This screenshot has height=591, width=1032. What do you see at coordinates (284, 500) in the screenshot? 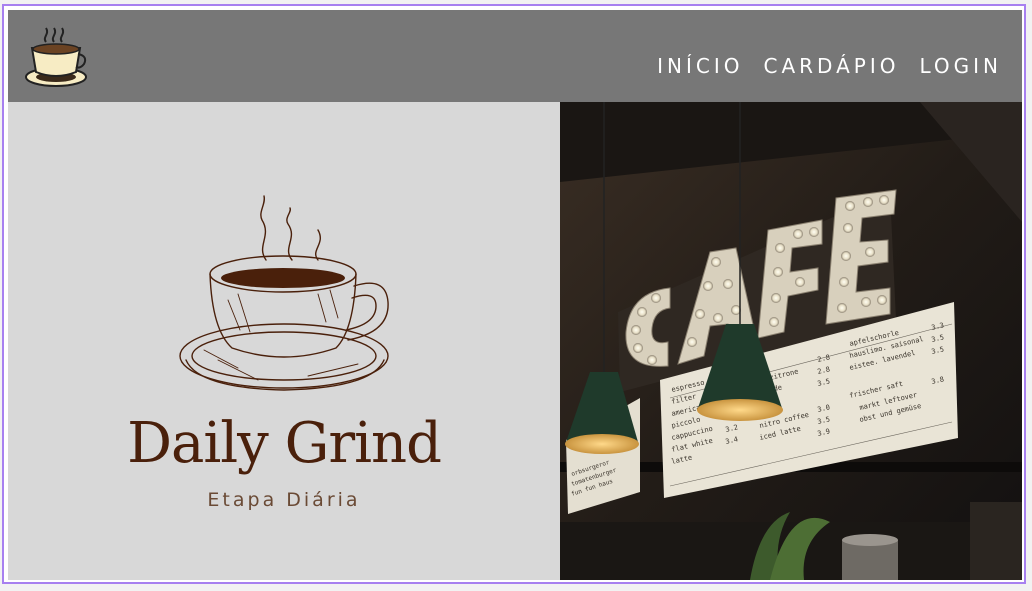
I see `brand-subtitle: Etapa Diária` at bounding box center [284, 500].